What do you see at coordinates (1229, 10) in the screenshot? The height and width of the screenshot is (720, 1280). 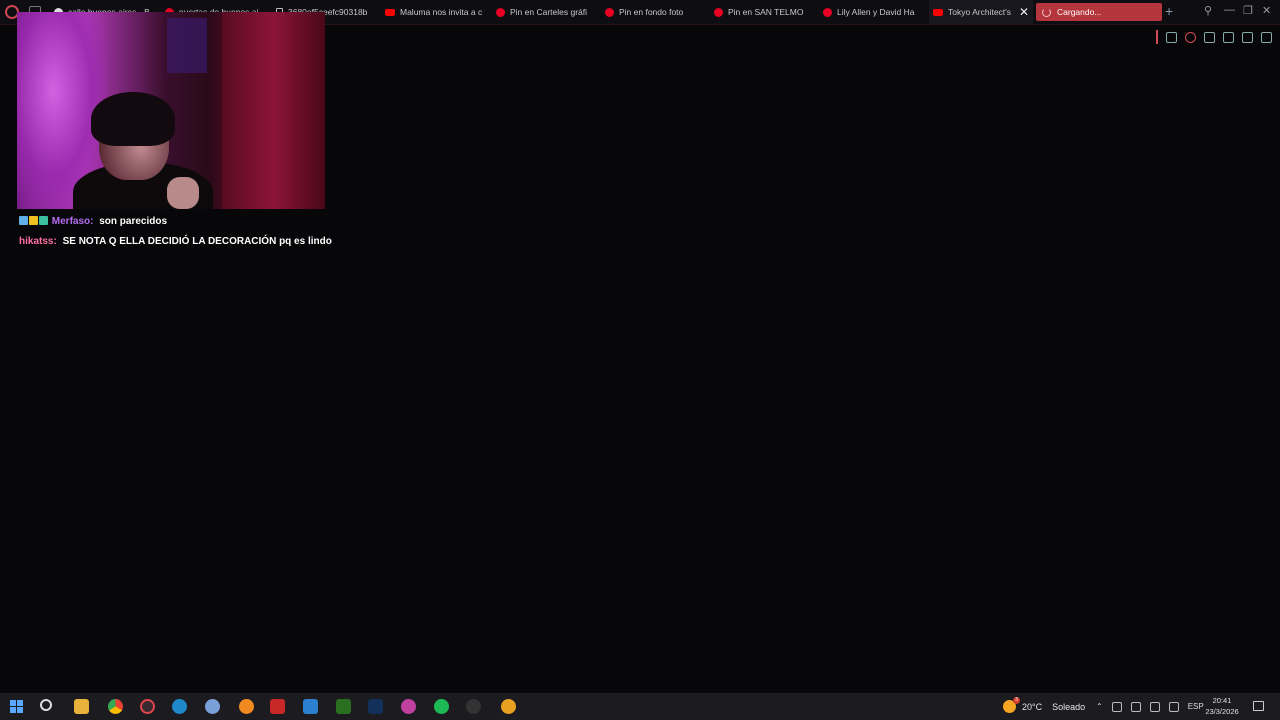 I see `minimize-icon: —` at bounding box center [1229, 10].